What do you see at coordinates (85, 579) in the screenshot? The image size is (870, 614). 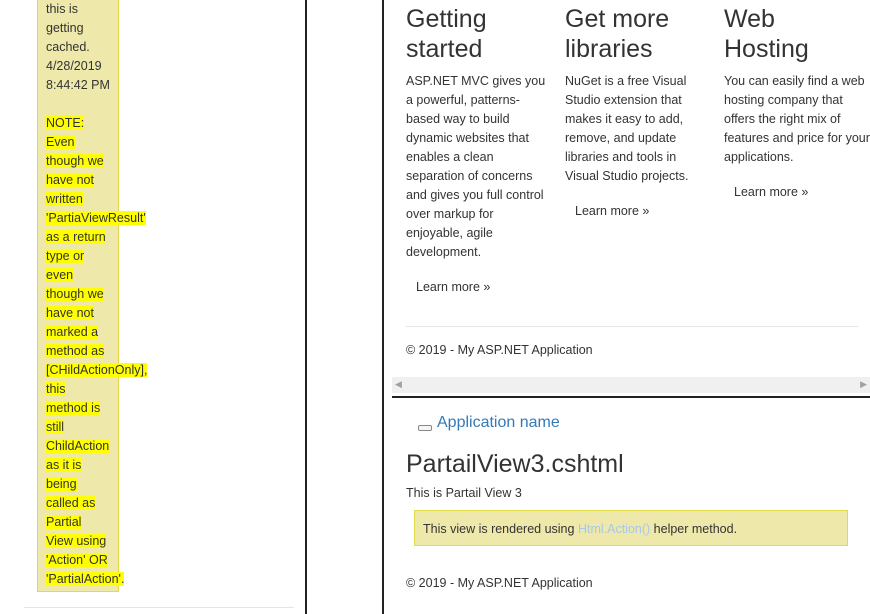 I see `note-line: 'PartialAction'.` at bounding box center [85, 579].